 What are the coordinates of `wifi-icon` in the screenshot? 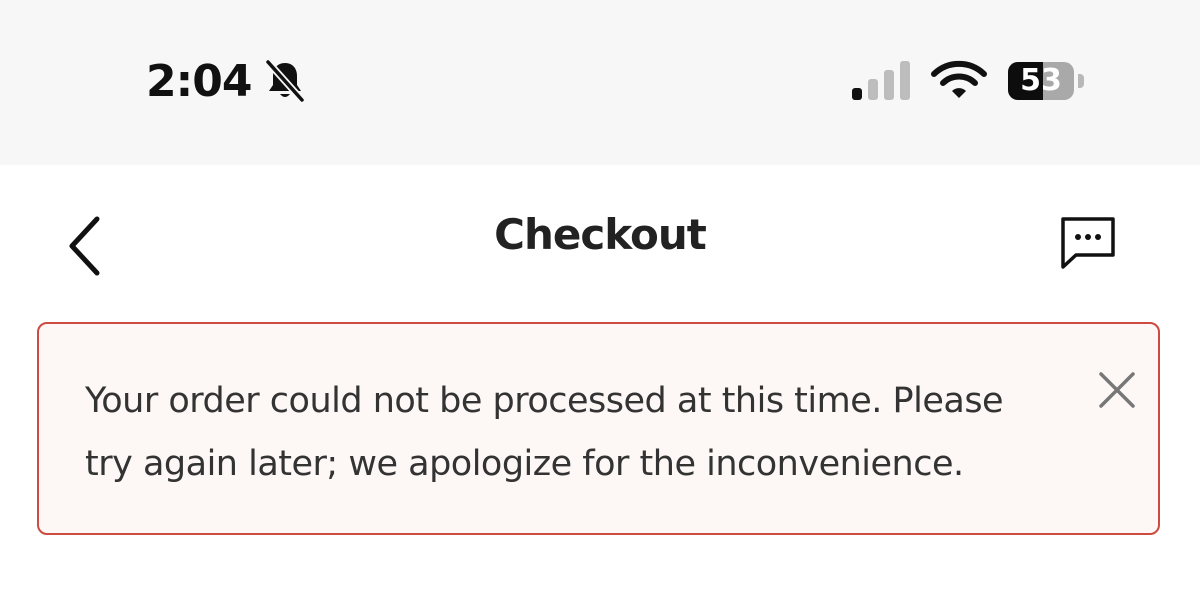 It's located at (959, 79).